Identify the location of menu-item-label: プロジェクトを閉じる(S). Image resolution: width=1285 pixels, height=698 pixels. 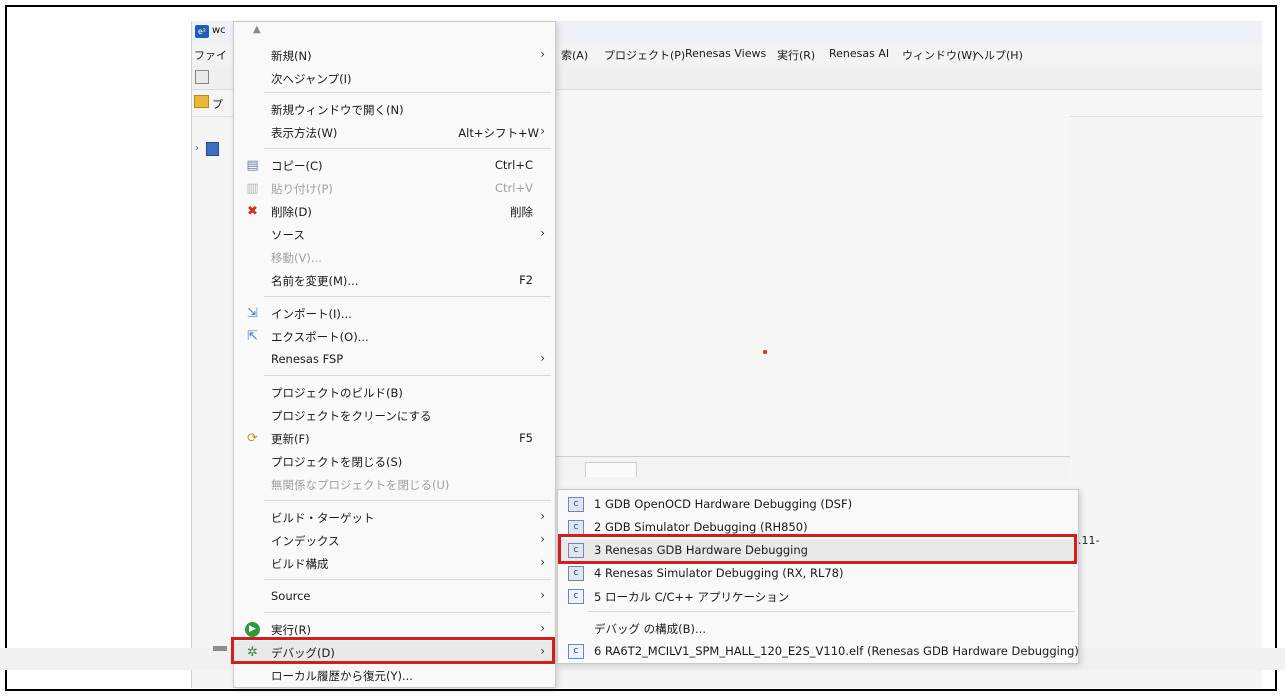
(337, 462).